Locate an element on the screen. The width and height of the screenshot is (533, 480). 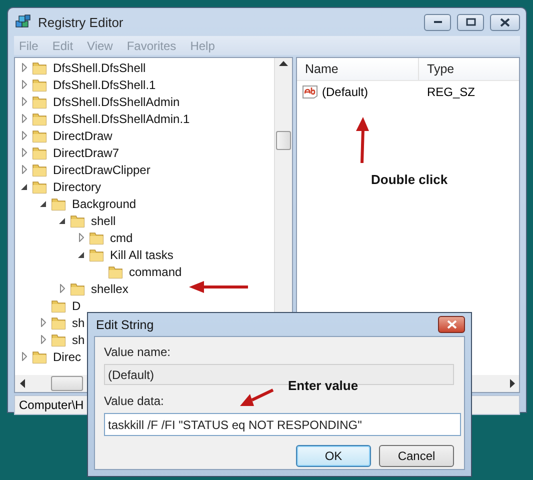
minimize-button is located at coordinates (437, 22).